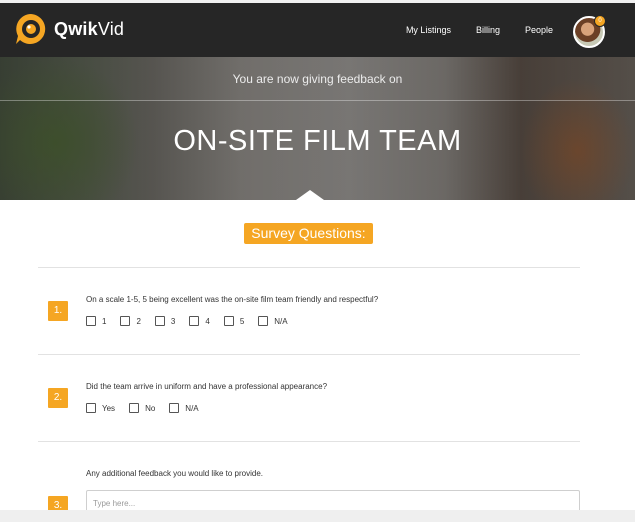  Describe the element at coordinates (317, 141) in the screenshot. I see `hero-title: ON-SITE FILM TEAM` at that location.